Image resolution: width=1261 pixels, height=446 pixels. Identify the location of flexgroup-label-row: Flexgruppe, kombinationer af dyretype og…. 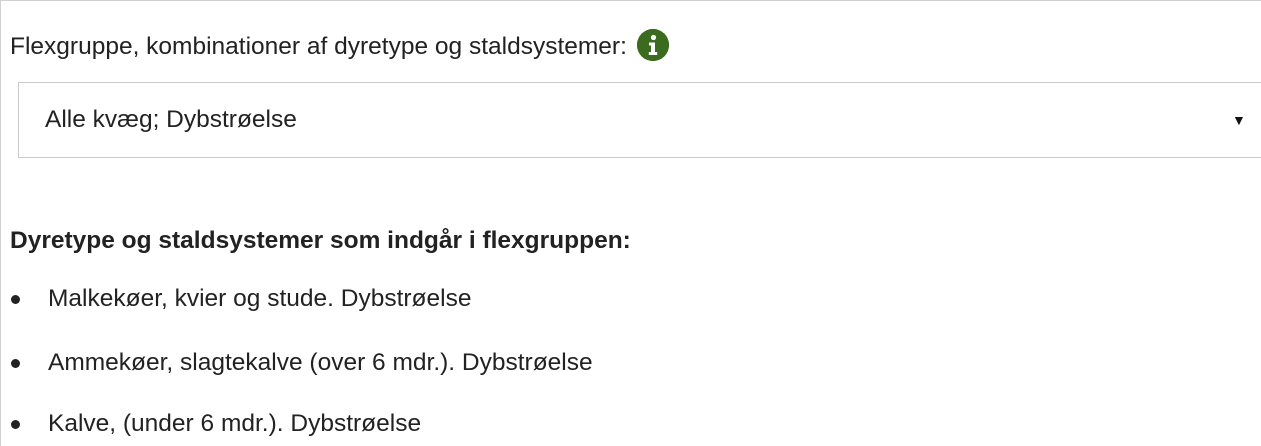
(339, 47).